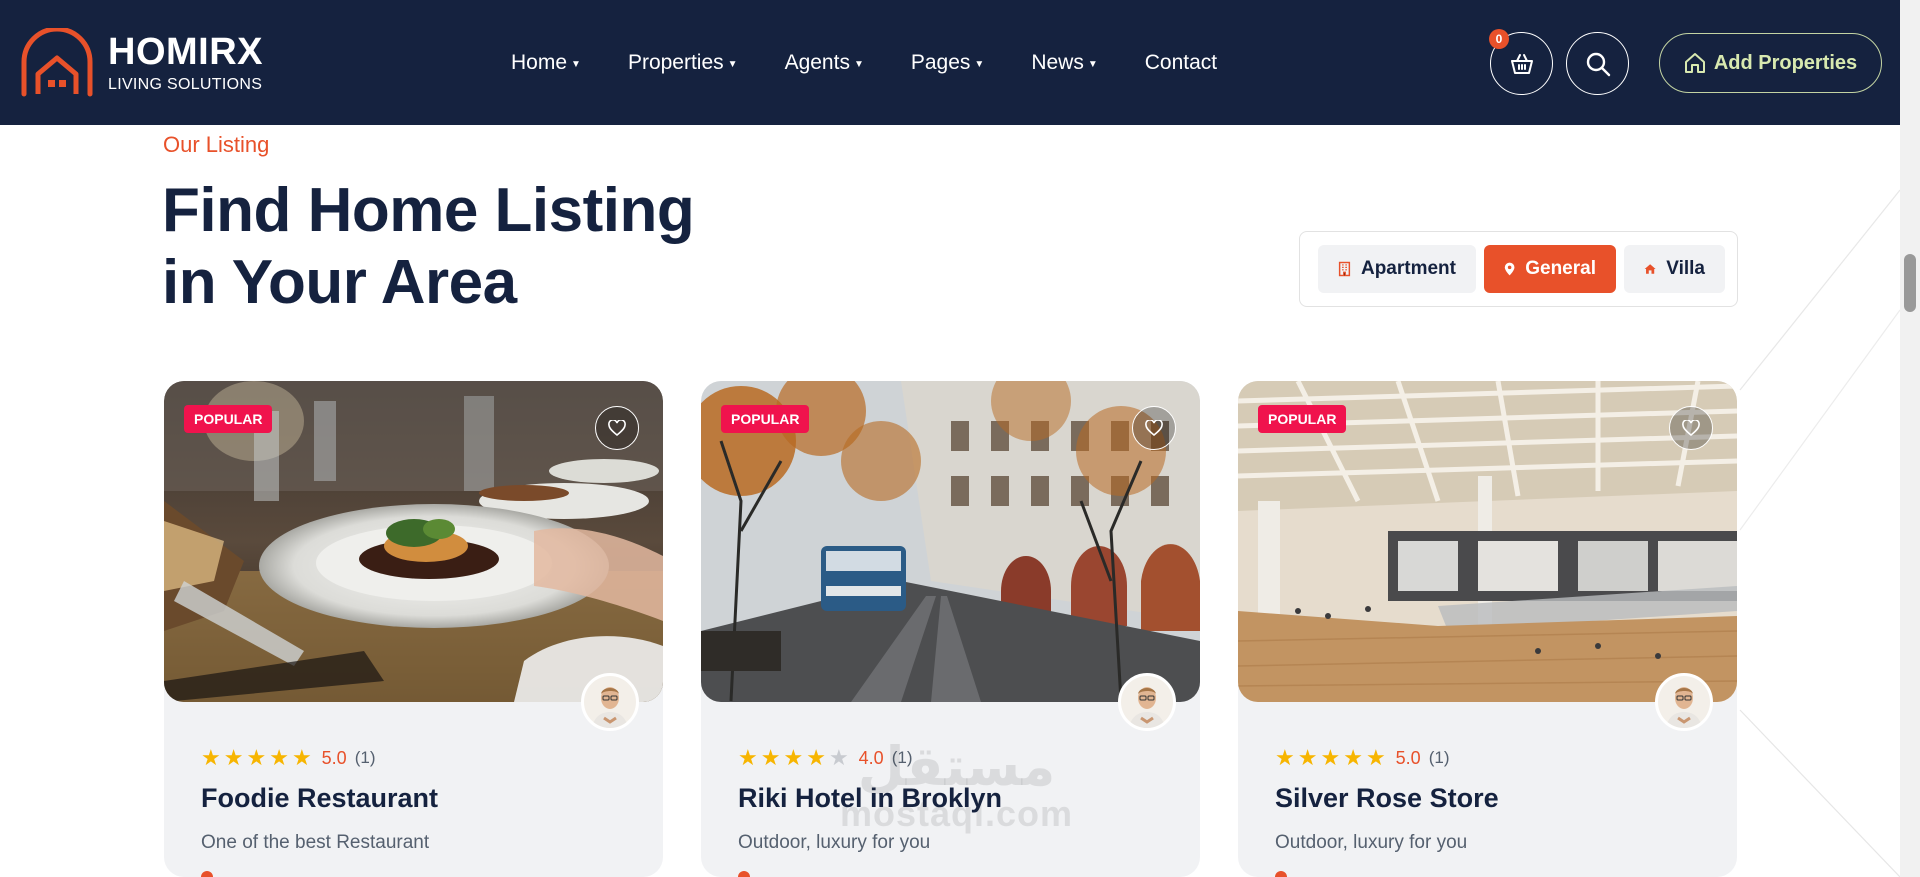 The width and height of the screenshot is (1920, 877). I want to click on rating: ★ ★ ★ ★ ★ 4.0 (1), so click(870, 758).